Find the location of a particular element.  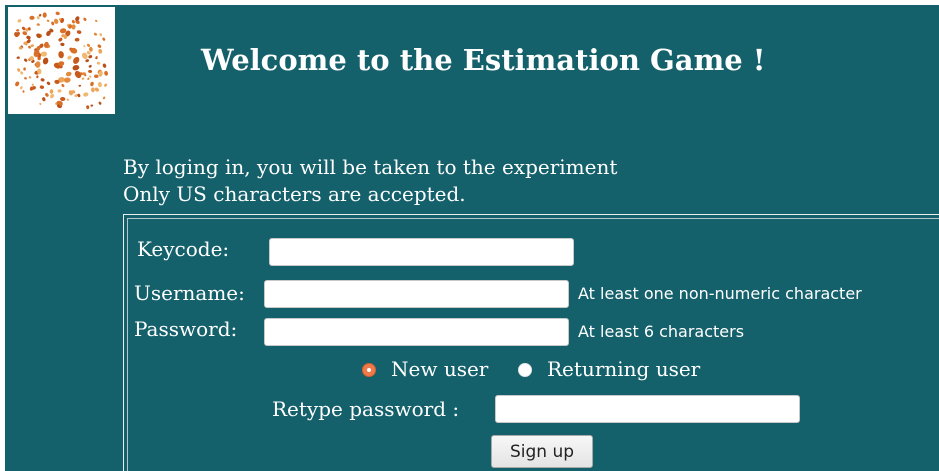

returning-user-label: Returning user is located at coordinates (624, 369).